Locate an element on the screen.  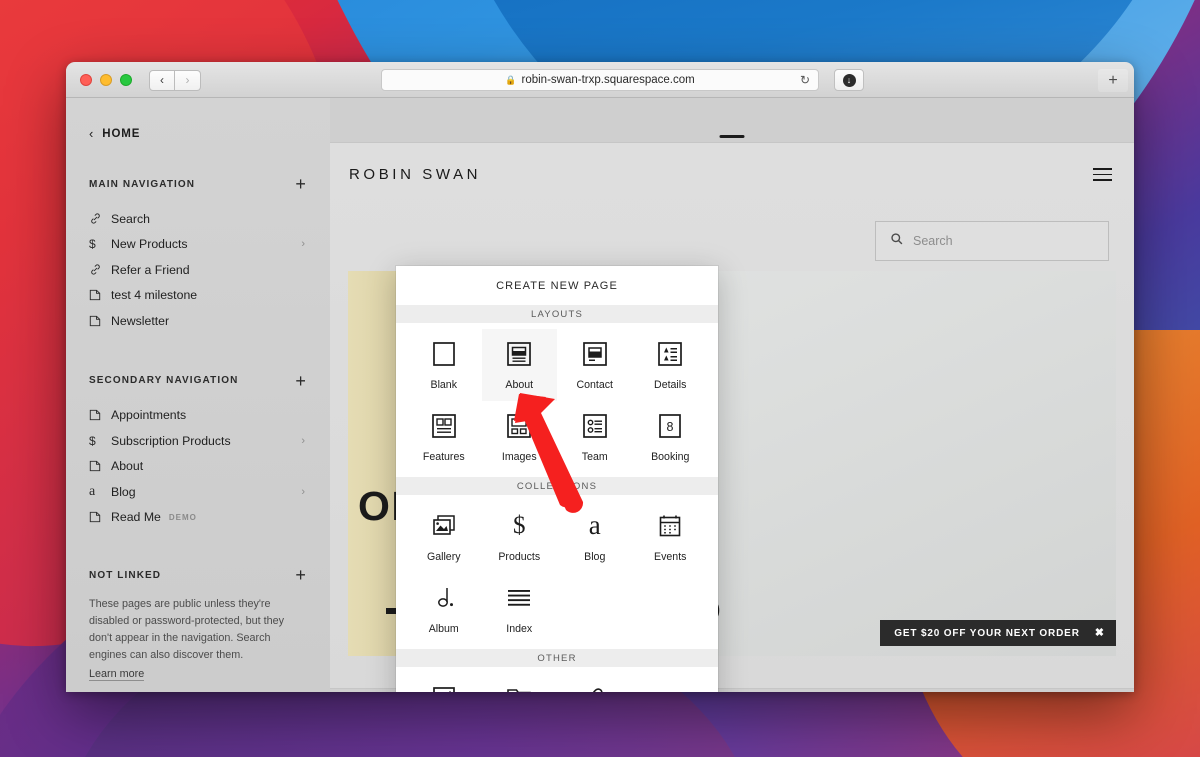
site-logo: ROBIN SWAN is located at coordinates (415, 174).